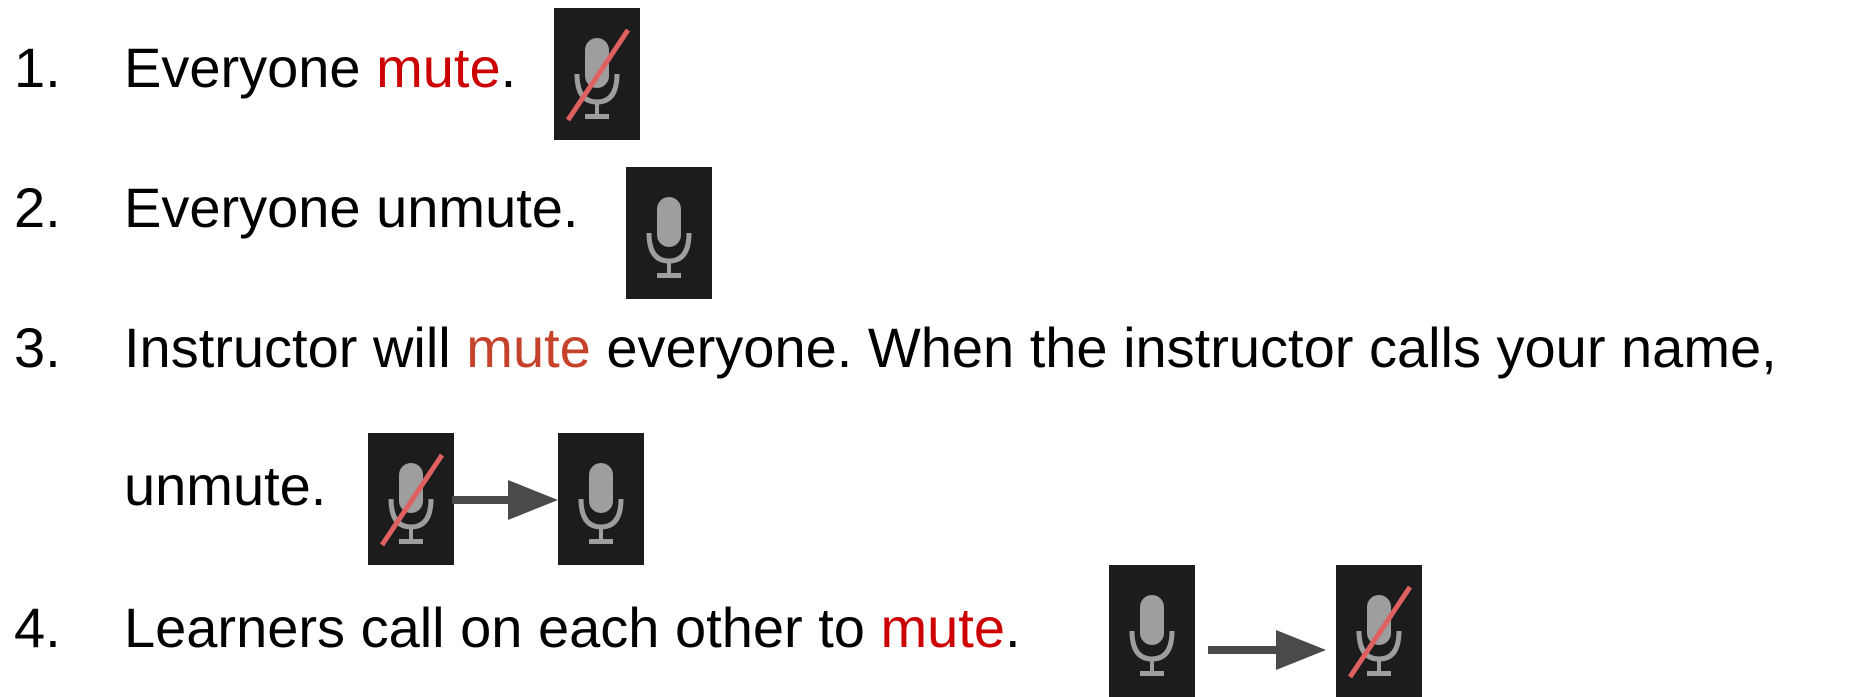  I want to click on list-text-continuation: unmute., so click(225, 485).